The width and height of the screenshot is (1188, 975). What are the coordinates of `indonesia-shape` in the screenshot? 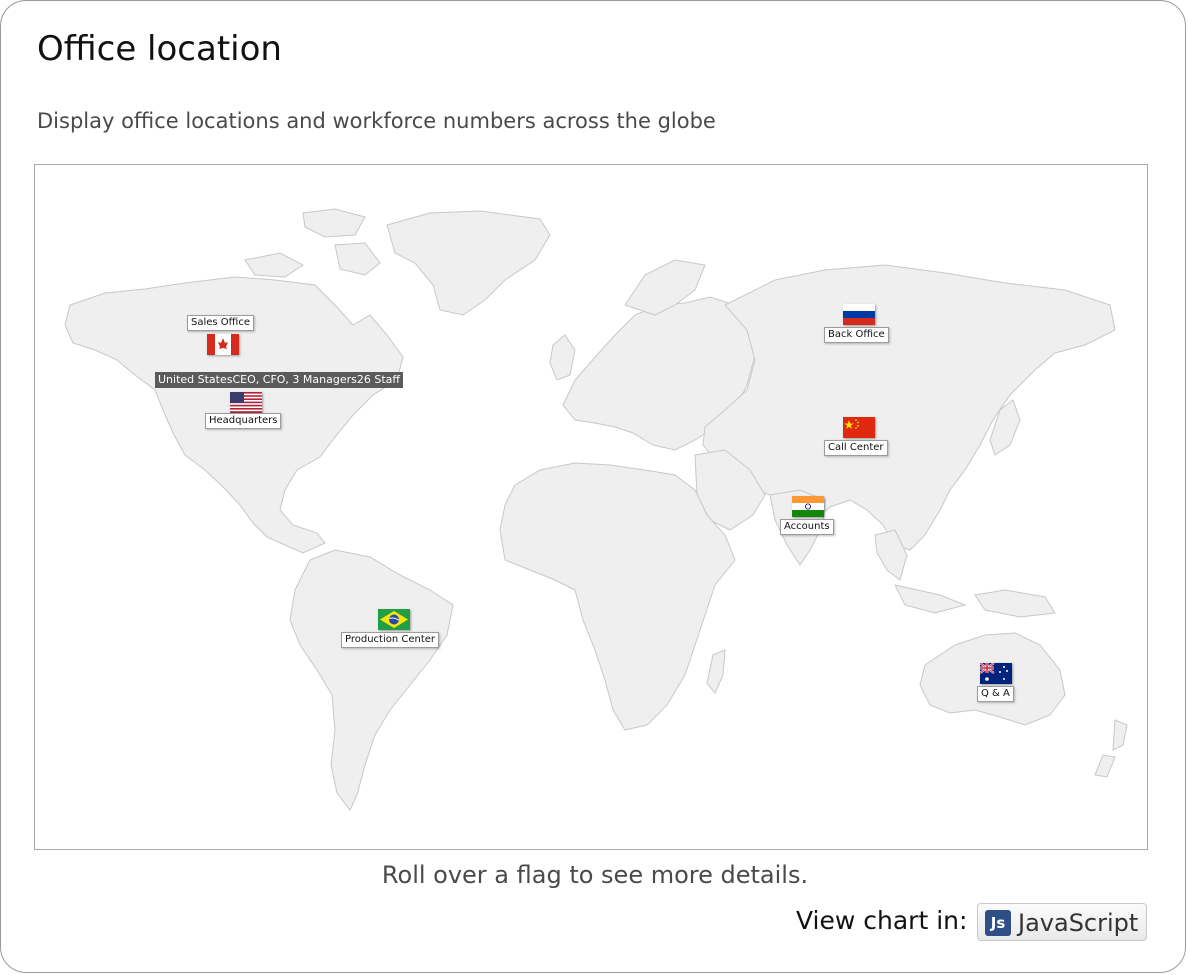 It's located at (930, 599).